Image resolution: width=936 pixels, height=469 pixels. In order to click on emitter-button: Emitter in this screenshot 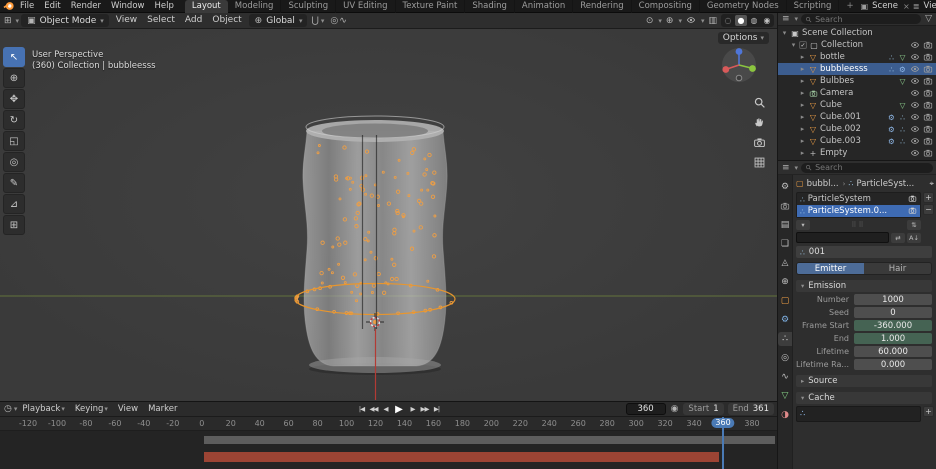, I will do `click(830, 268)`.